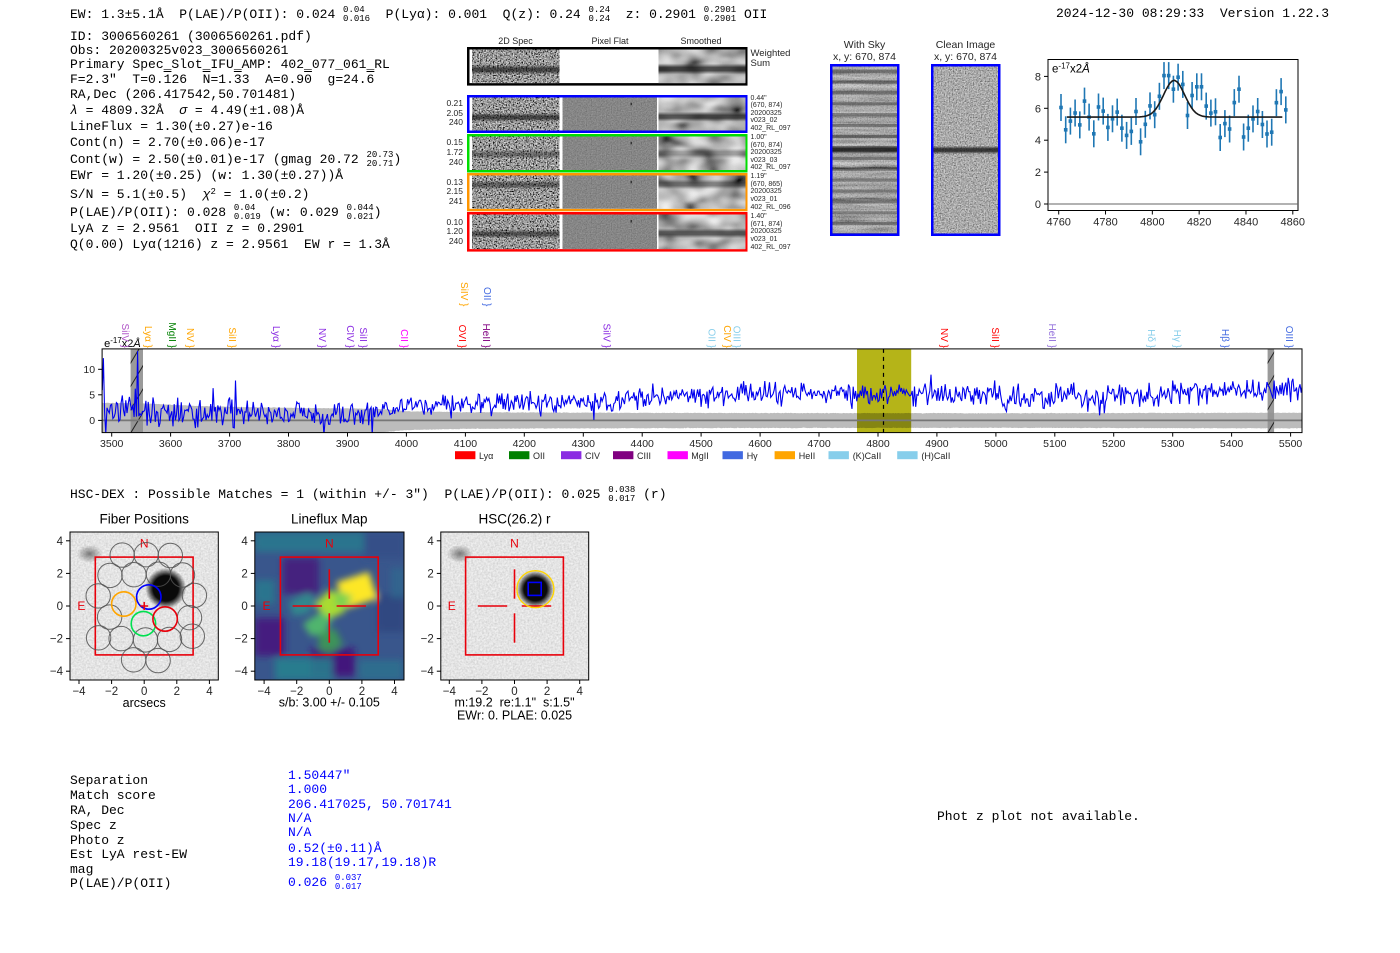 This screenshot has height=953, width=1400. Describe the element at coordinates (1071, 69) in the screenshot. I see `svg-text: e-17x2Å` at that location.